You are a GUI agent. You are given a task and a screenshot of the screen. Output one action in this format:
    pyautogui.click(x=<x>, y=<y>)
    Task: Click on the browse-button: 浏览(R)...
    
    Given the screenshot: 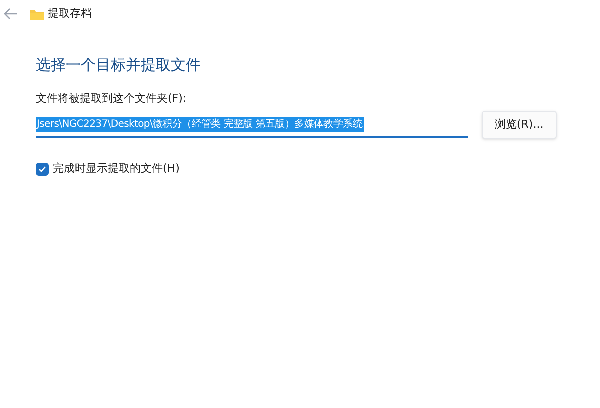 What is the action you would take?
    pyautogui.click(x=519, y=125)
    